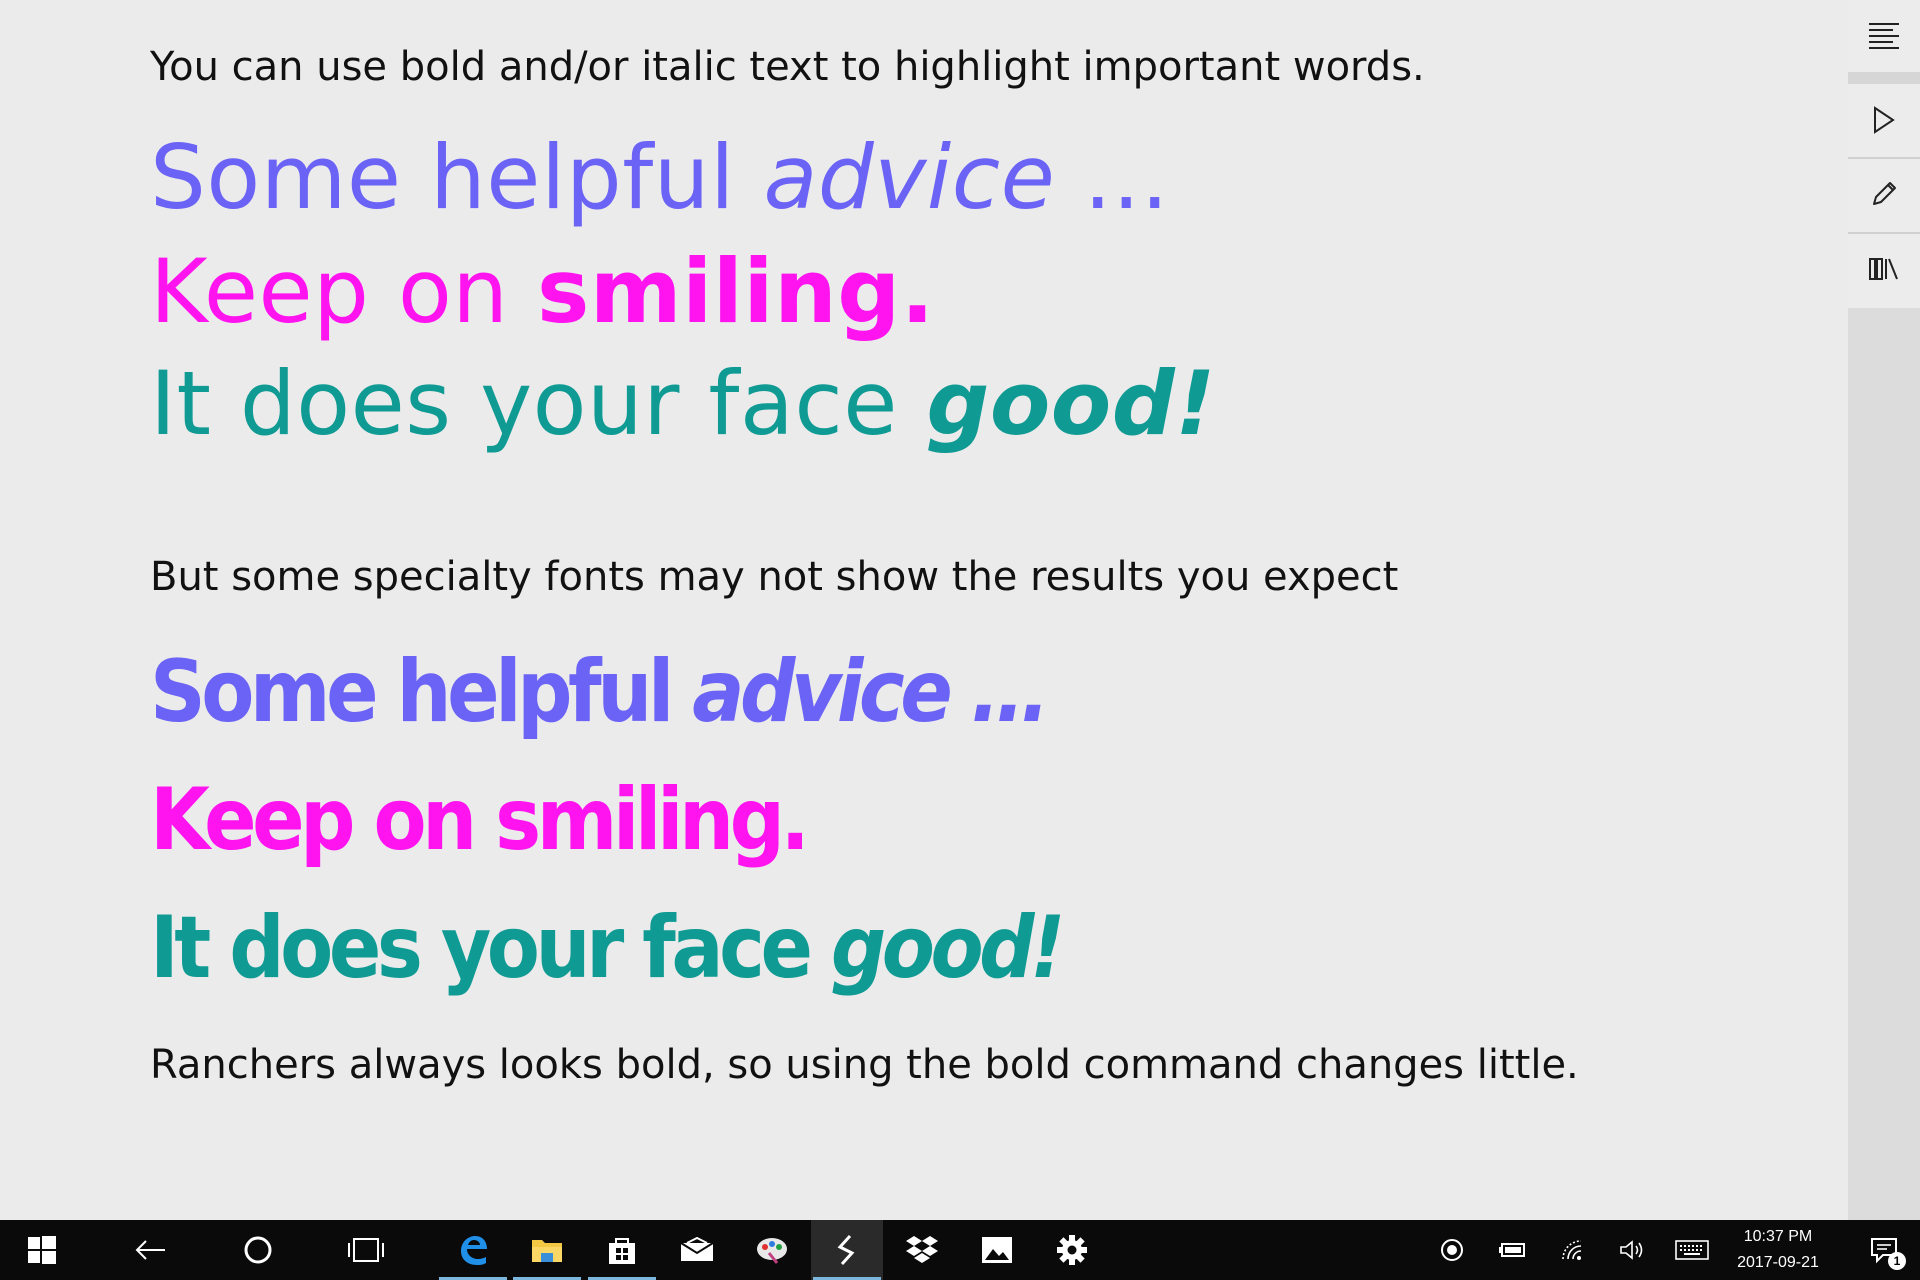 The image size is (1920, 1280). I want to click on good-normal: It does your face, so click(538, 403).